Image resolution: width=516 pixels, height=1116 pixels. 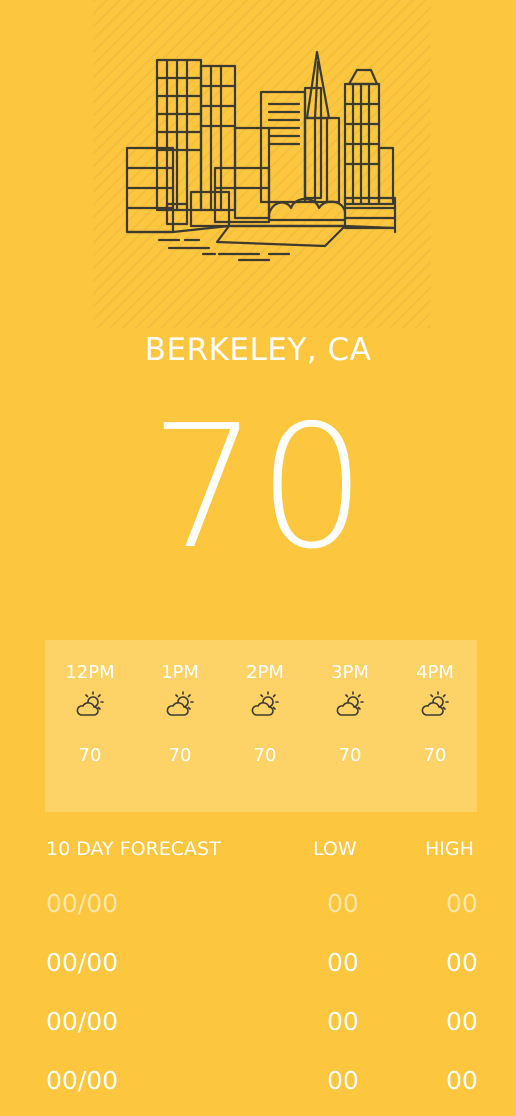 What do you see at coordinates (90, 672) in the screenshot?
I see `hour-time: 12PM` at bounding box center [90, 672].